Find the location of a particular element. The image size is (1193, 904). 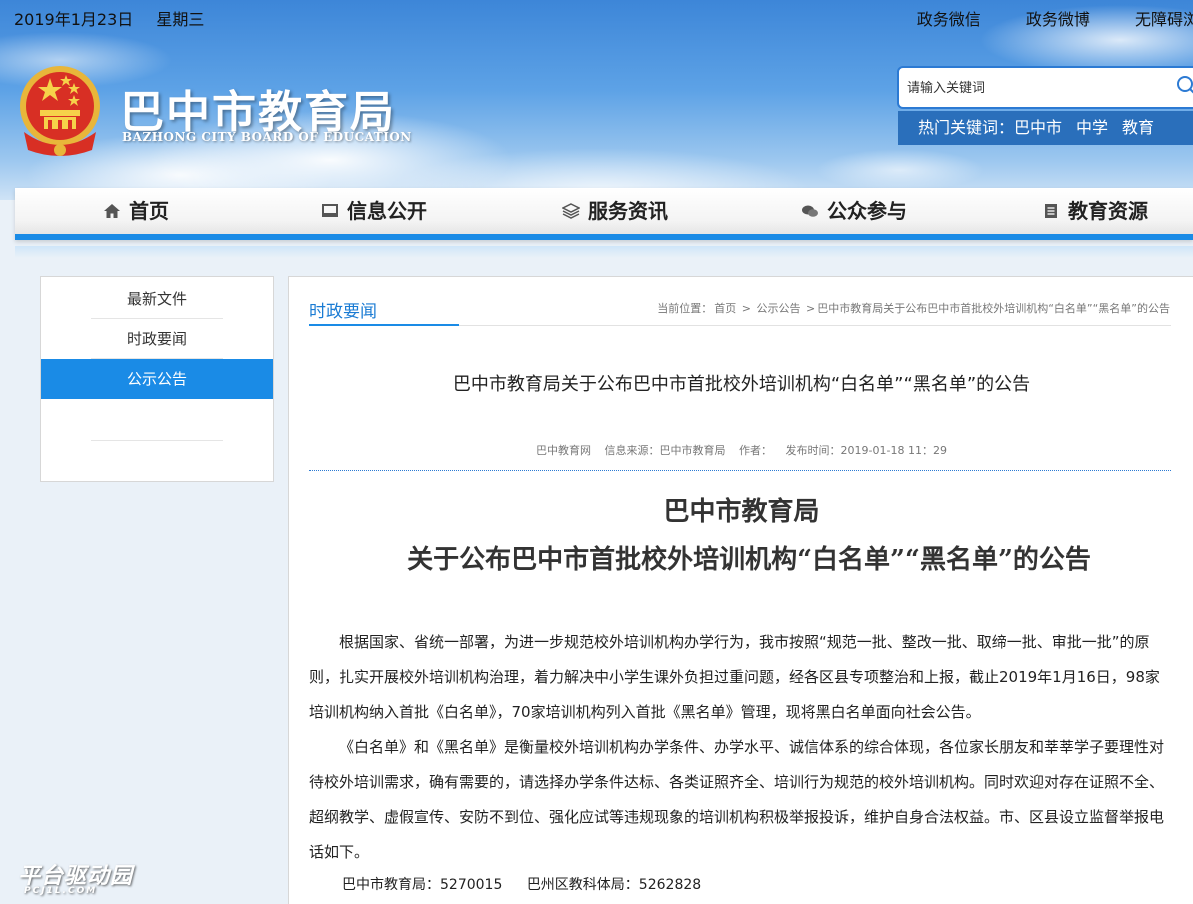

top-links: 政务微信 政务微博 无障碍浏 is located at coordinates (1035, 18).